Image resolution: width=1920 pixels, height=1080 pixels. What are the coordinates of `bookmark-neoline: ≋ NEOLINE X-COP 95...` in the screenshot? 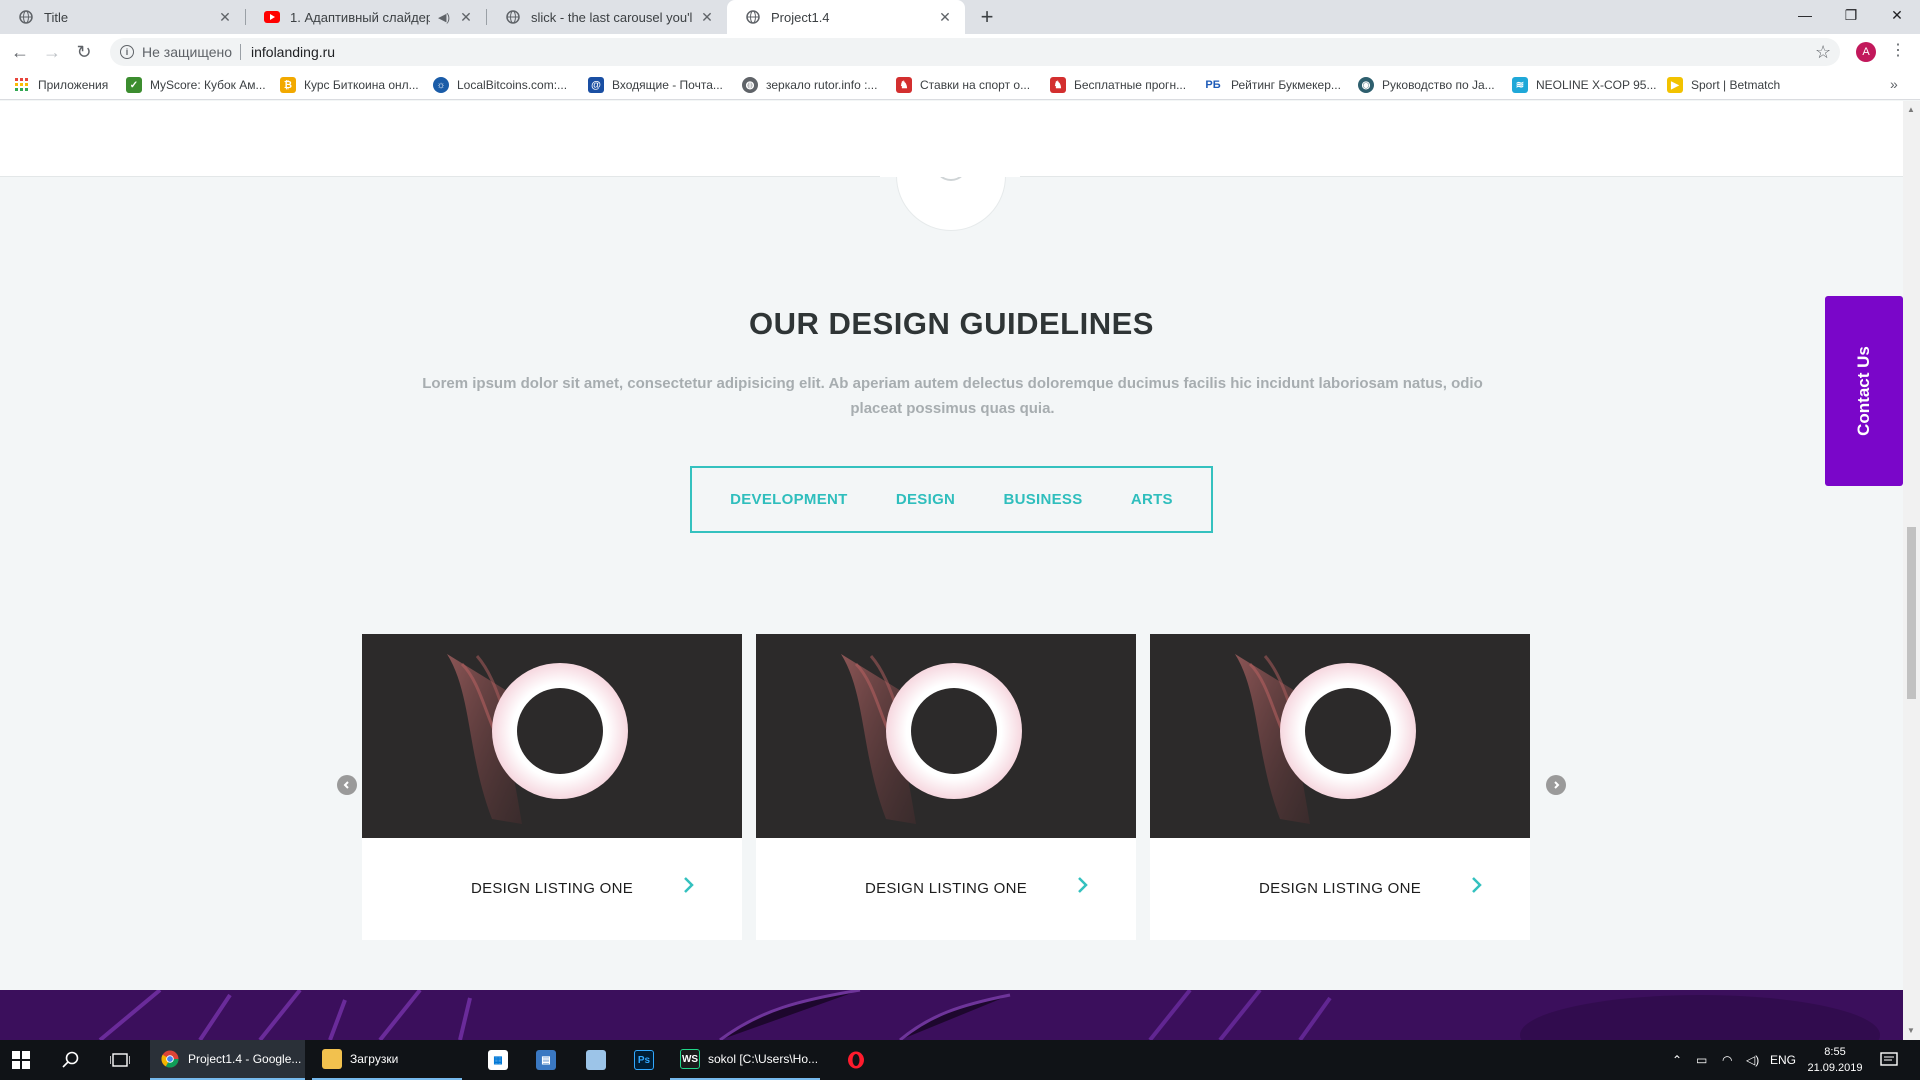 It's located at (1584, 85).